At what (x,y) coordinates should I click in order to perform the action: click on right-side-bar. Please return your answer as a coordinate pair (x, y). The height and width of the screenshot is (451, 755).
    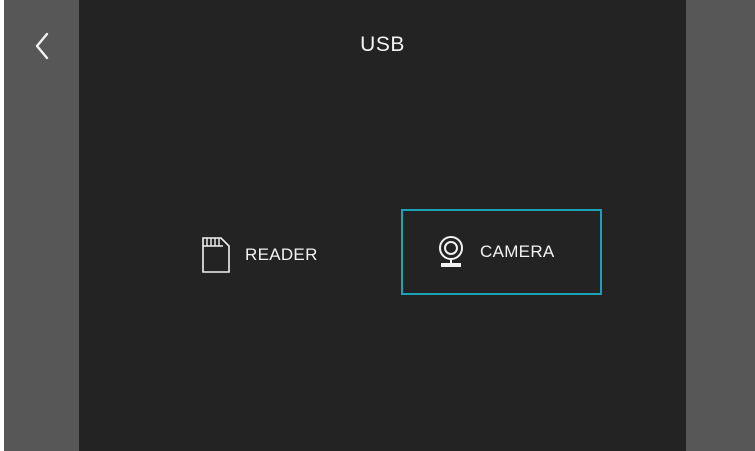
    Looking at the image, I should click on (720, 225).